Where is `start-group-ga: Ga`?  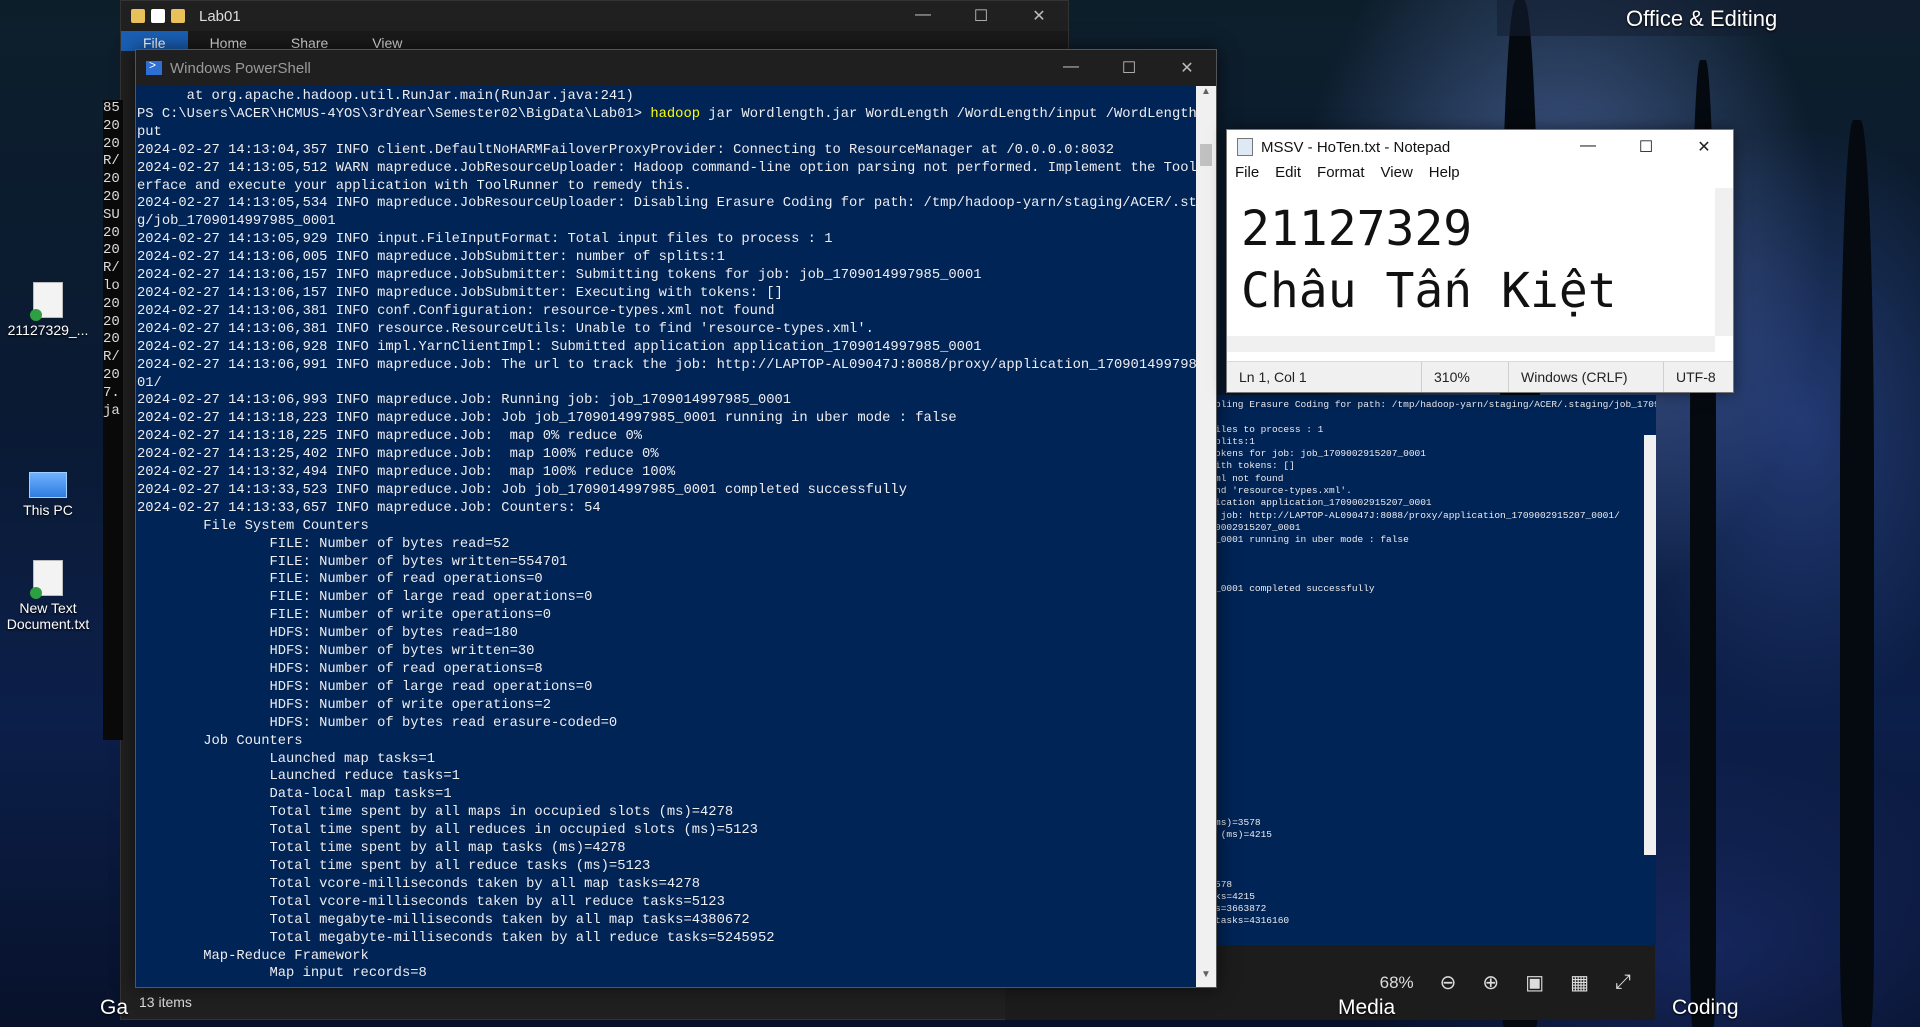 start-group-ga: Ga is located at coordinates (114, 1008).